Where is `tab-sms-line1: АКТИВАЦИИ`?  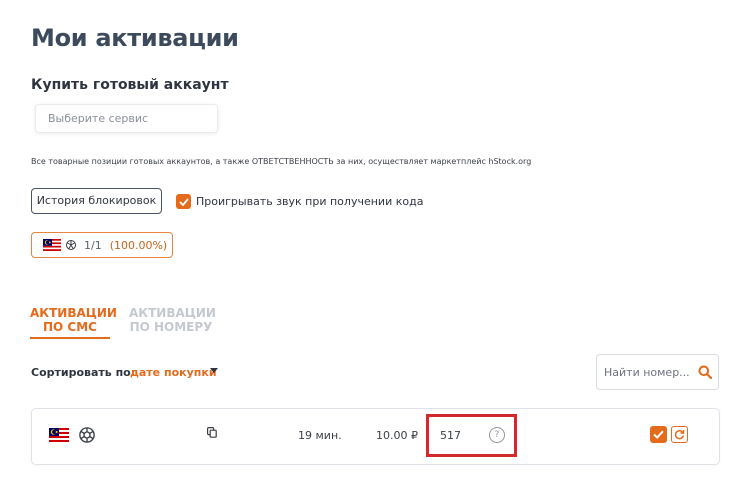 tab-sms-line1: АКТИВАЦИИ is located at coordinates (73, 313).